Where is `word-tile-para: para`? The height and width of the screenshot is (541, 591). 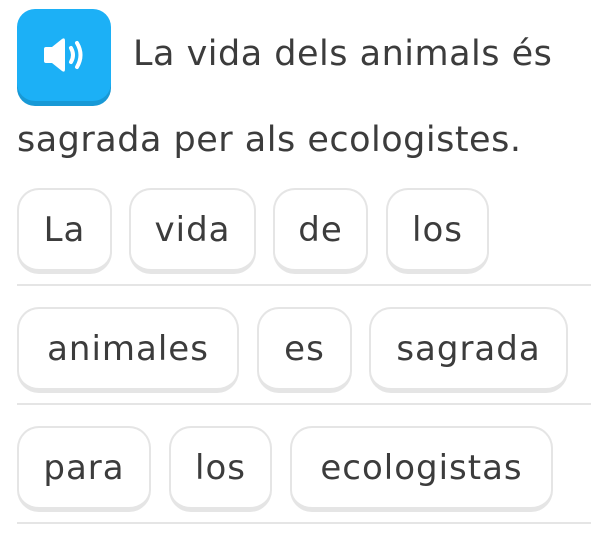 word-tile-para: para is located at coordinates (84, 469).